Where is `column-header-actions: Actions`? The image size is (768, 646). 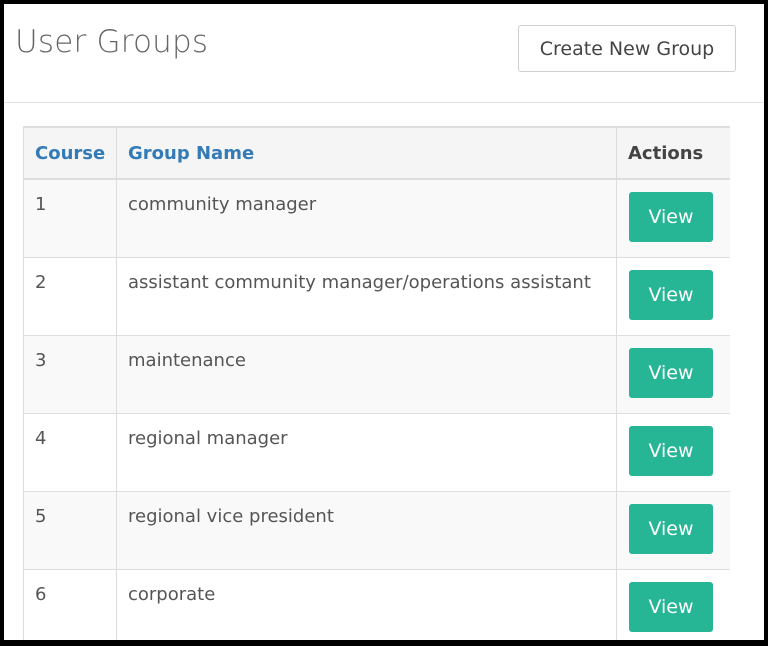 column-header-actions: Actions is located at coordinates (673, 153).